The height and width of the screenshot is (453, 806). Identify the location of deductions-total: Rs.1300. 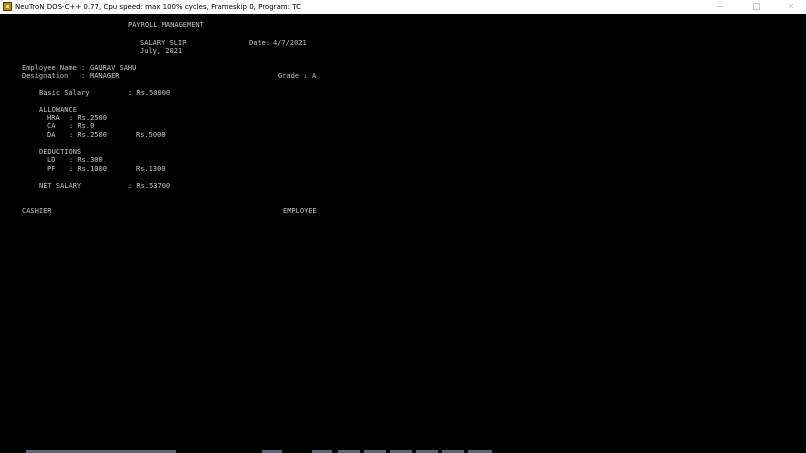
(151, 169).